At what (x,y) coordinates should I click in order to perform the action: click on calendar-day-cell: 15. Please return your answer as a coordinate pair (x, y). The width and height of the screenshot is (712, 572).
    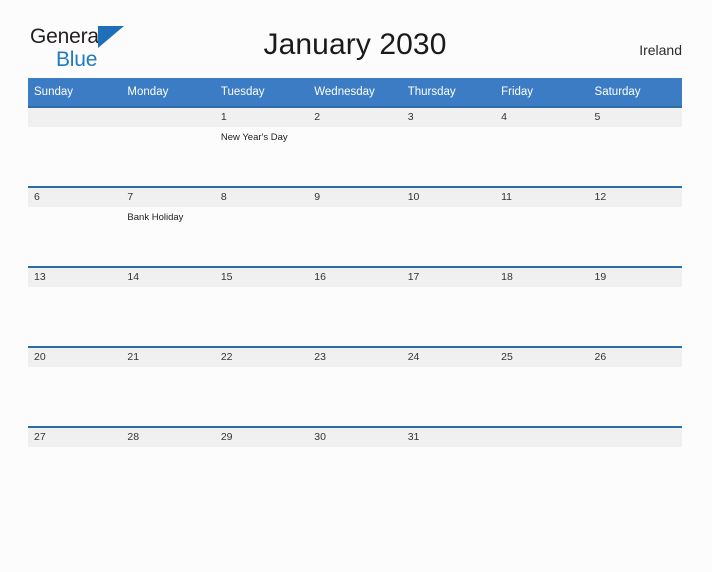
    Looking at the image, I should click on (261, 306).